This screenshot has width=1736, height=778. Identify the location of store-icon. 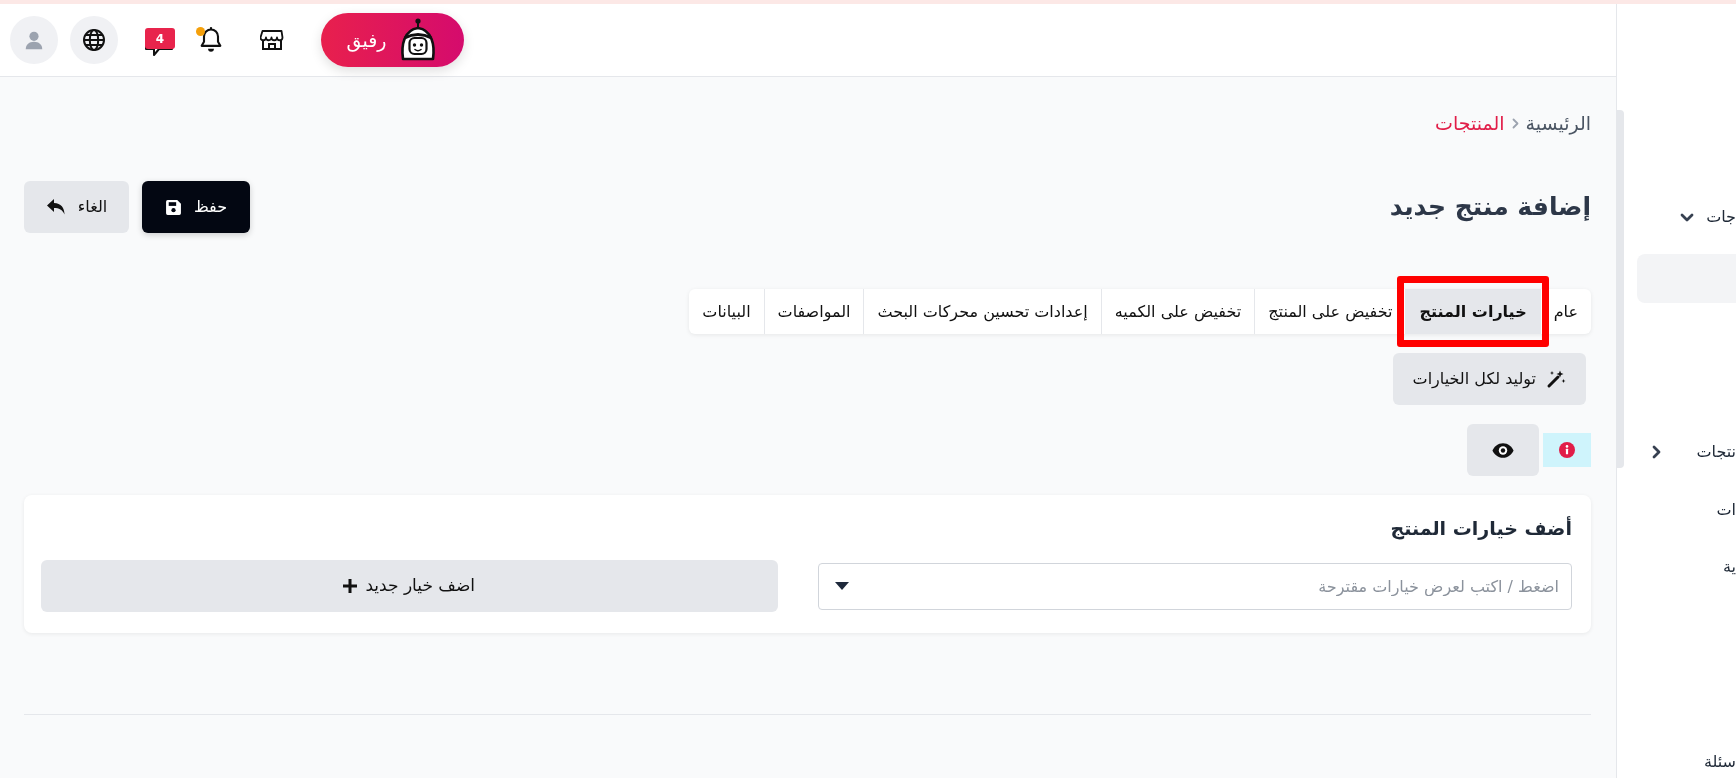
(272, 40).